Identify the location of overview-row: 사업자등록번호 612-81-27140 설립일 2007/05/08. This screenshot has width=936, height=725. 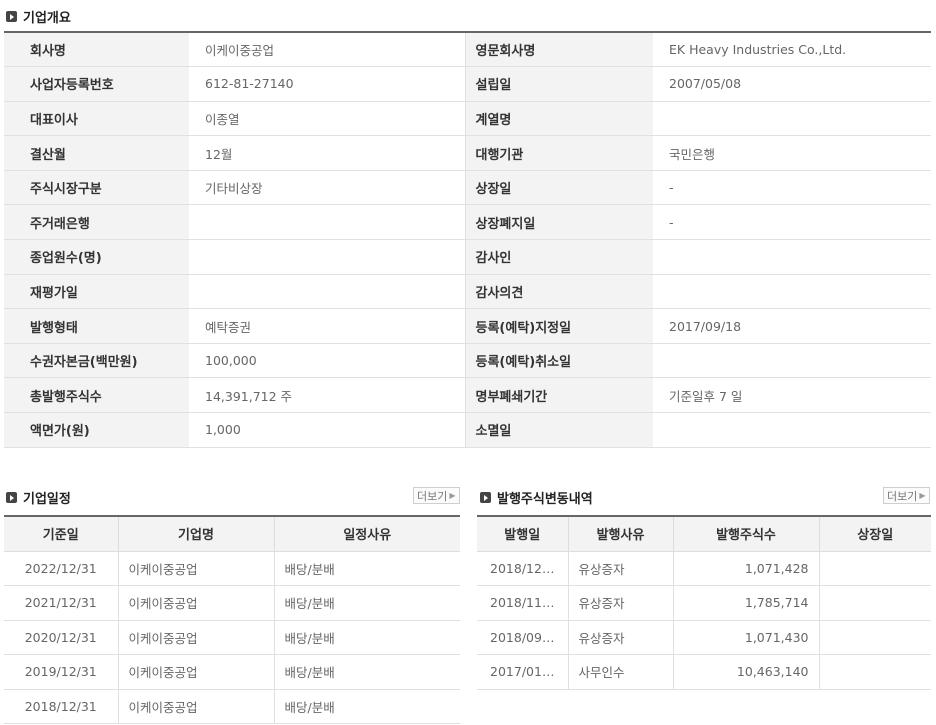
(467, 84).